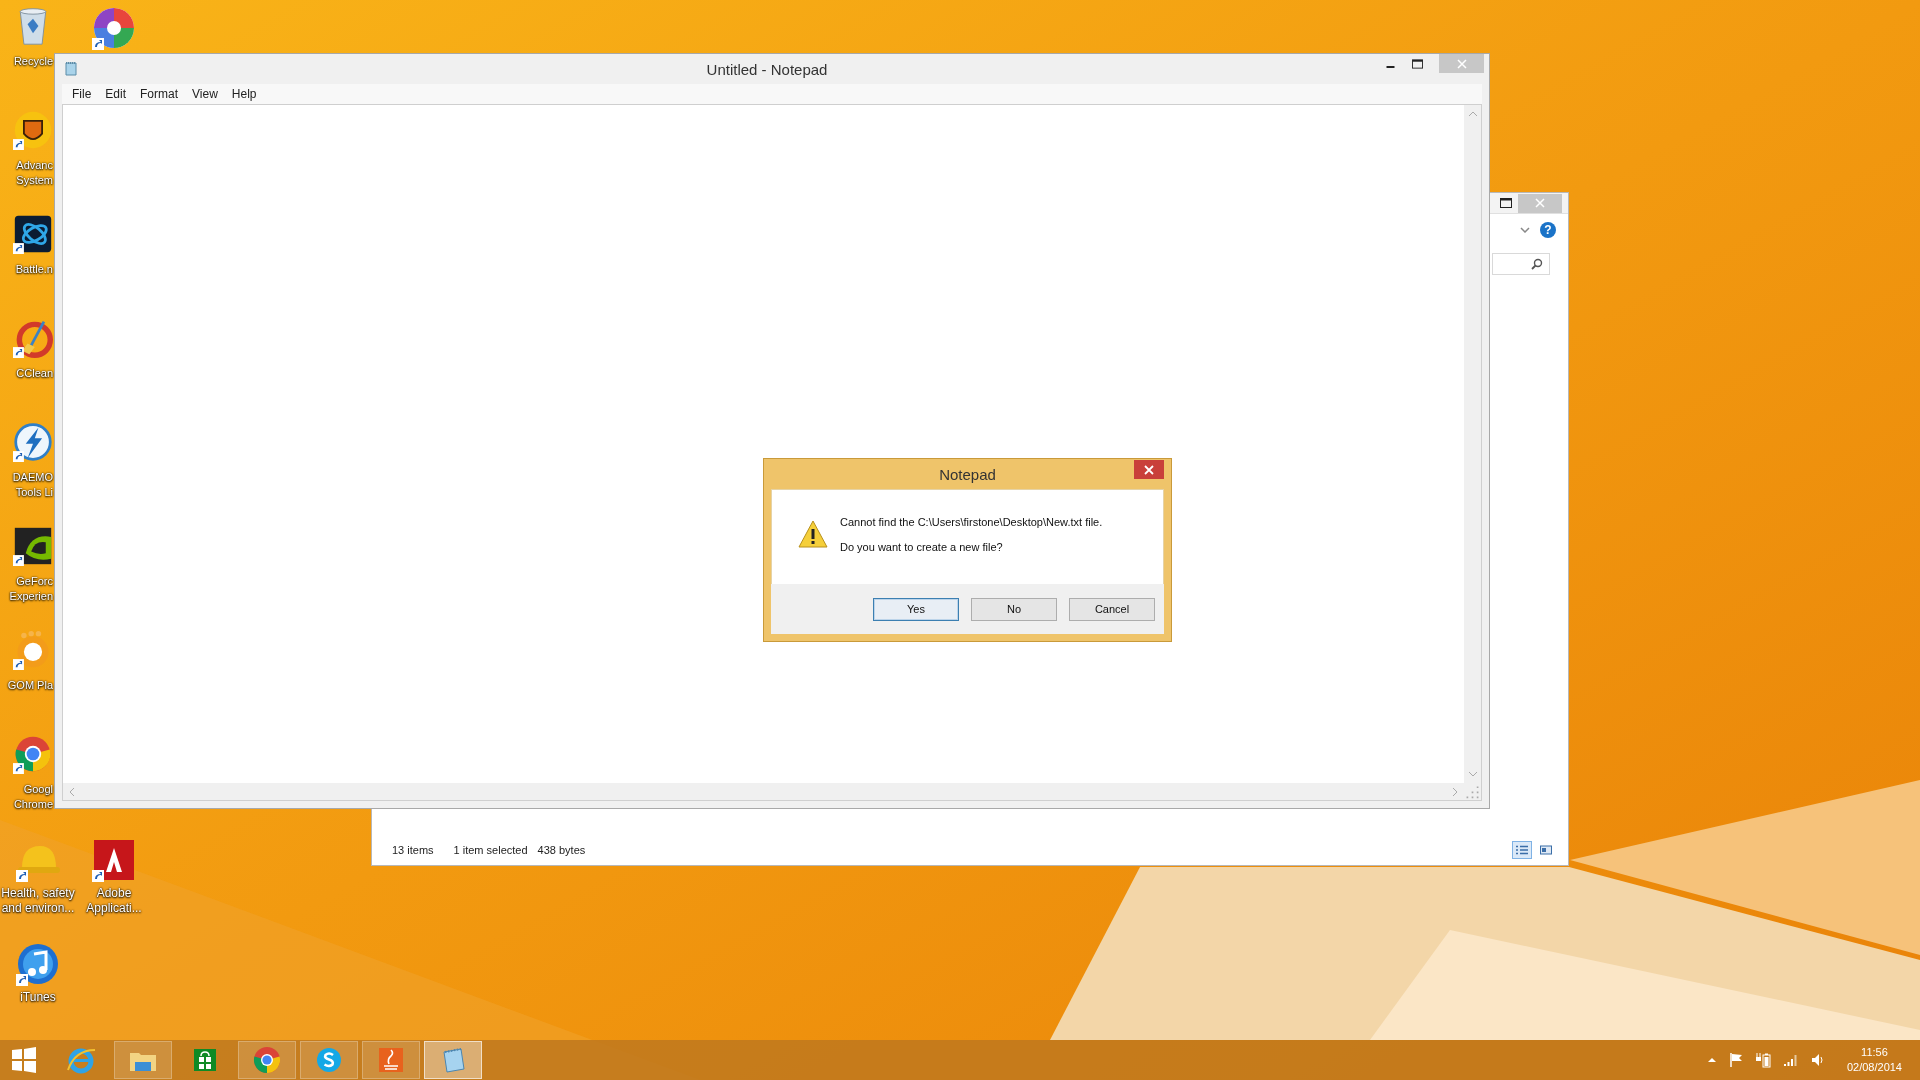  What do you see at coordinates (38, 789) in the screenshot?
I see `icon-label: Googl` at bounding box center [38, 789].